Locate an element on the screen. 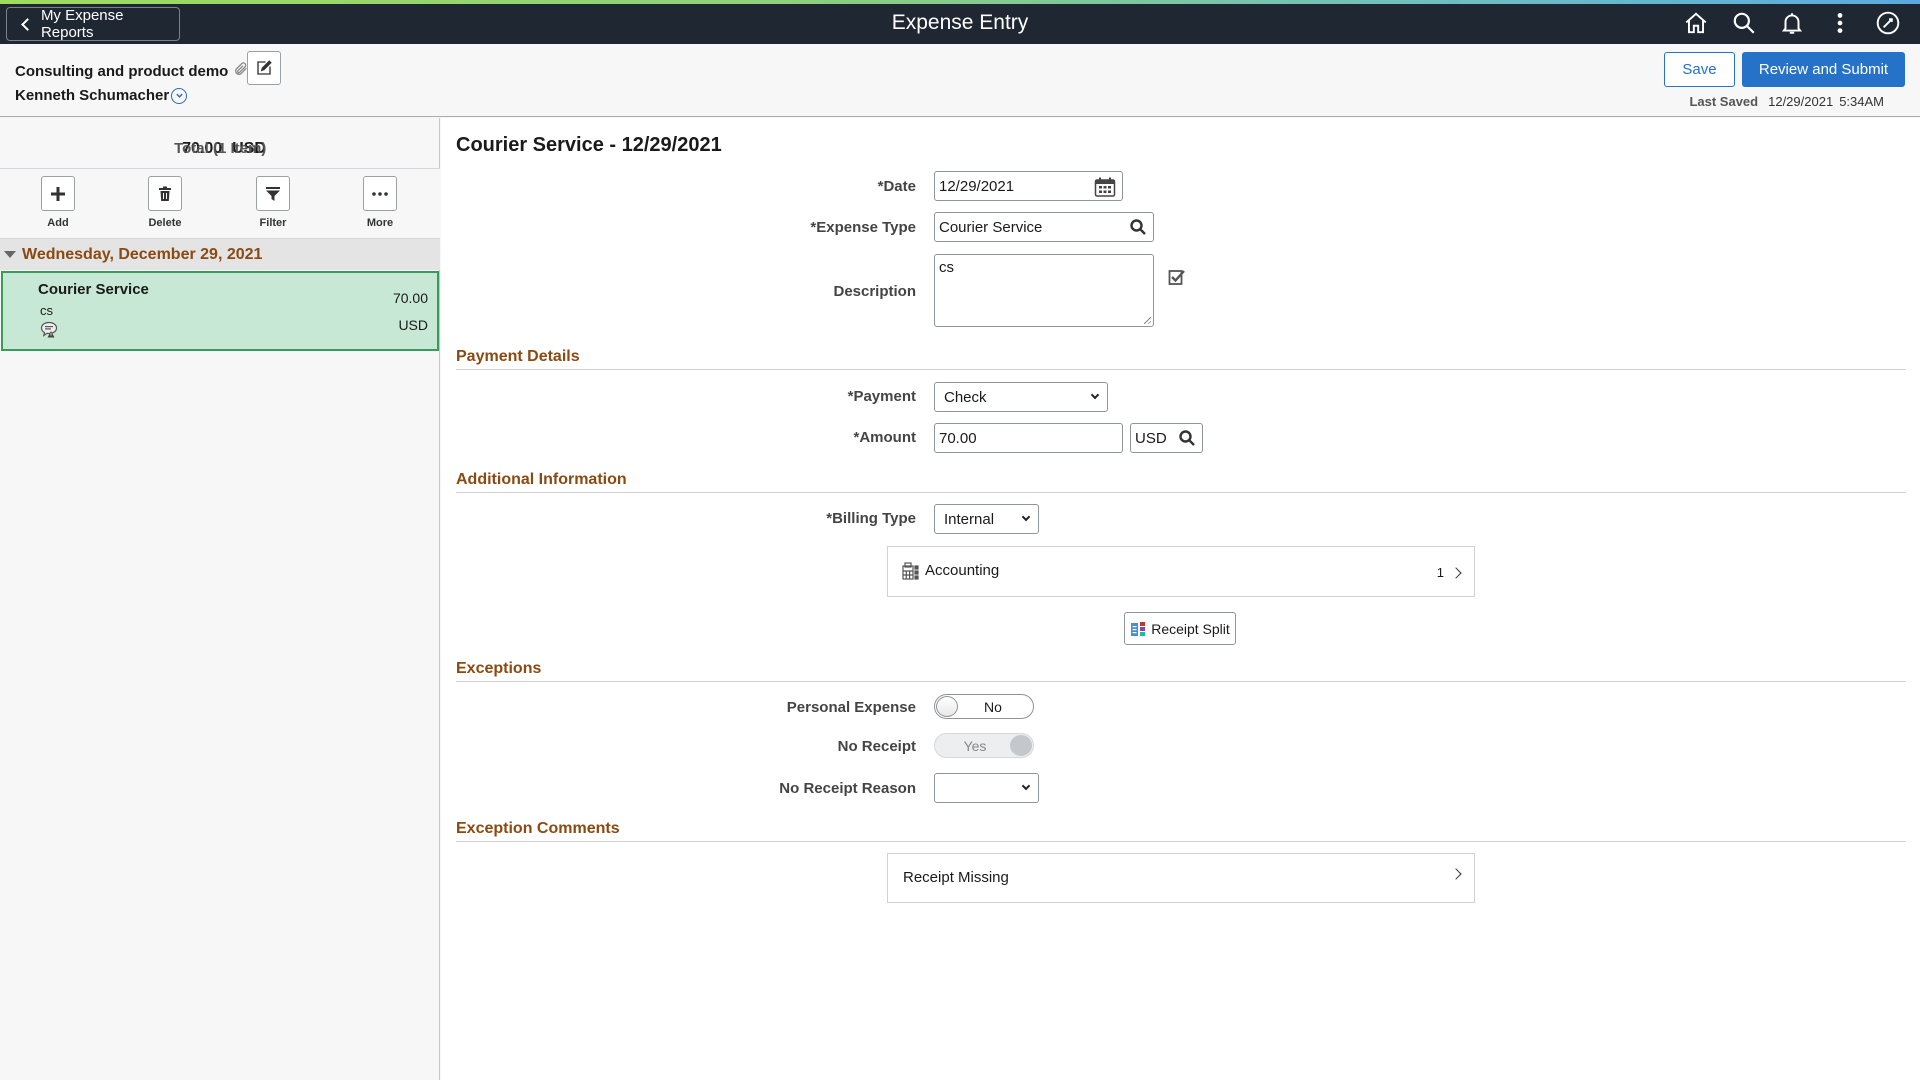 Image resolution: width=1920 pixels, height=1080 pixels. receipt-split-label: Receipt Split is located at coordinates (1190, 628).